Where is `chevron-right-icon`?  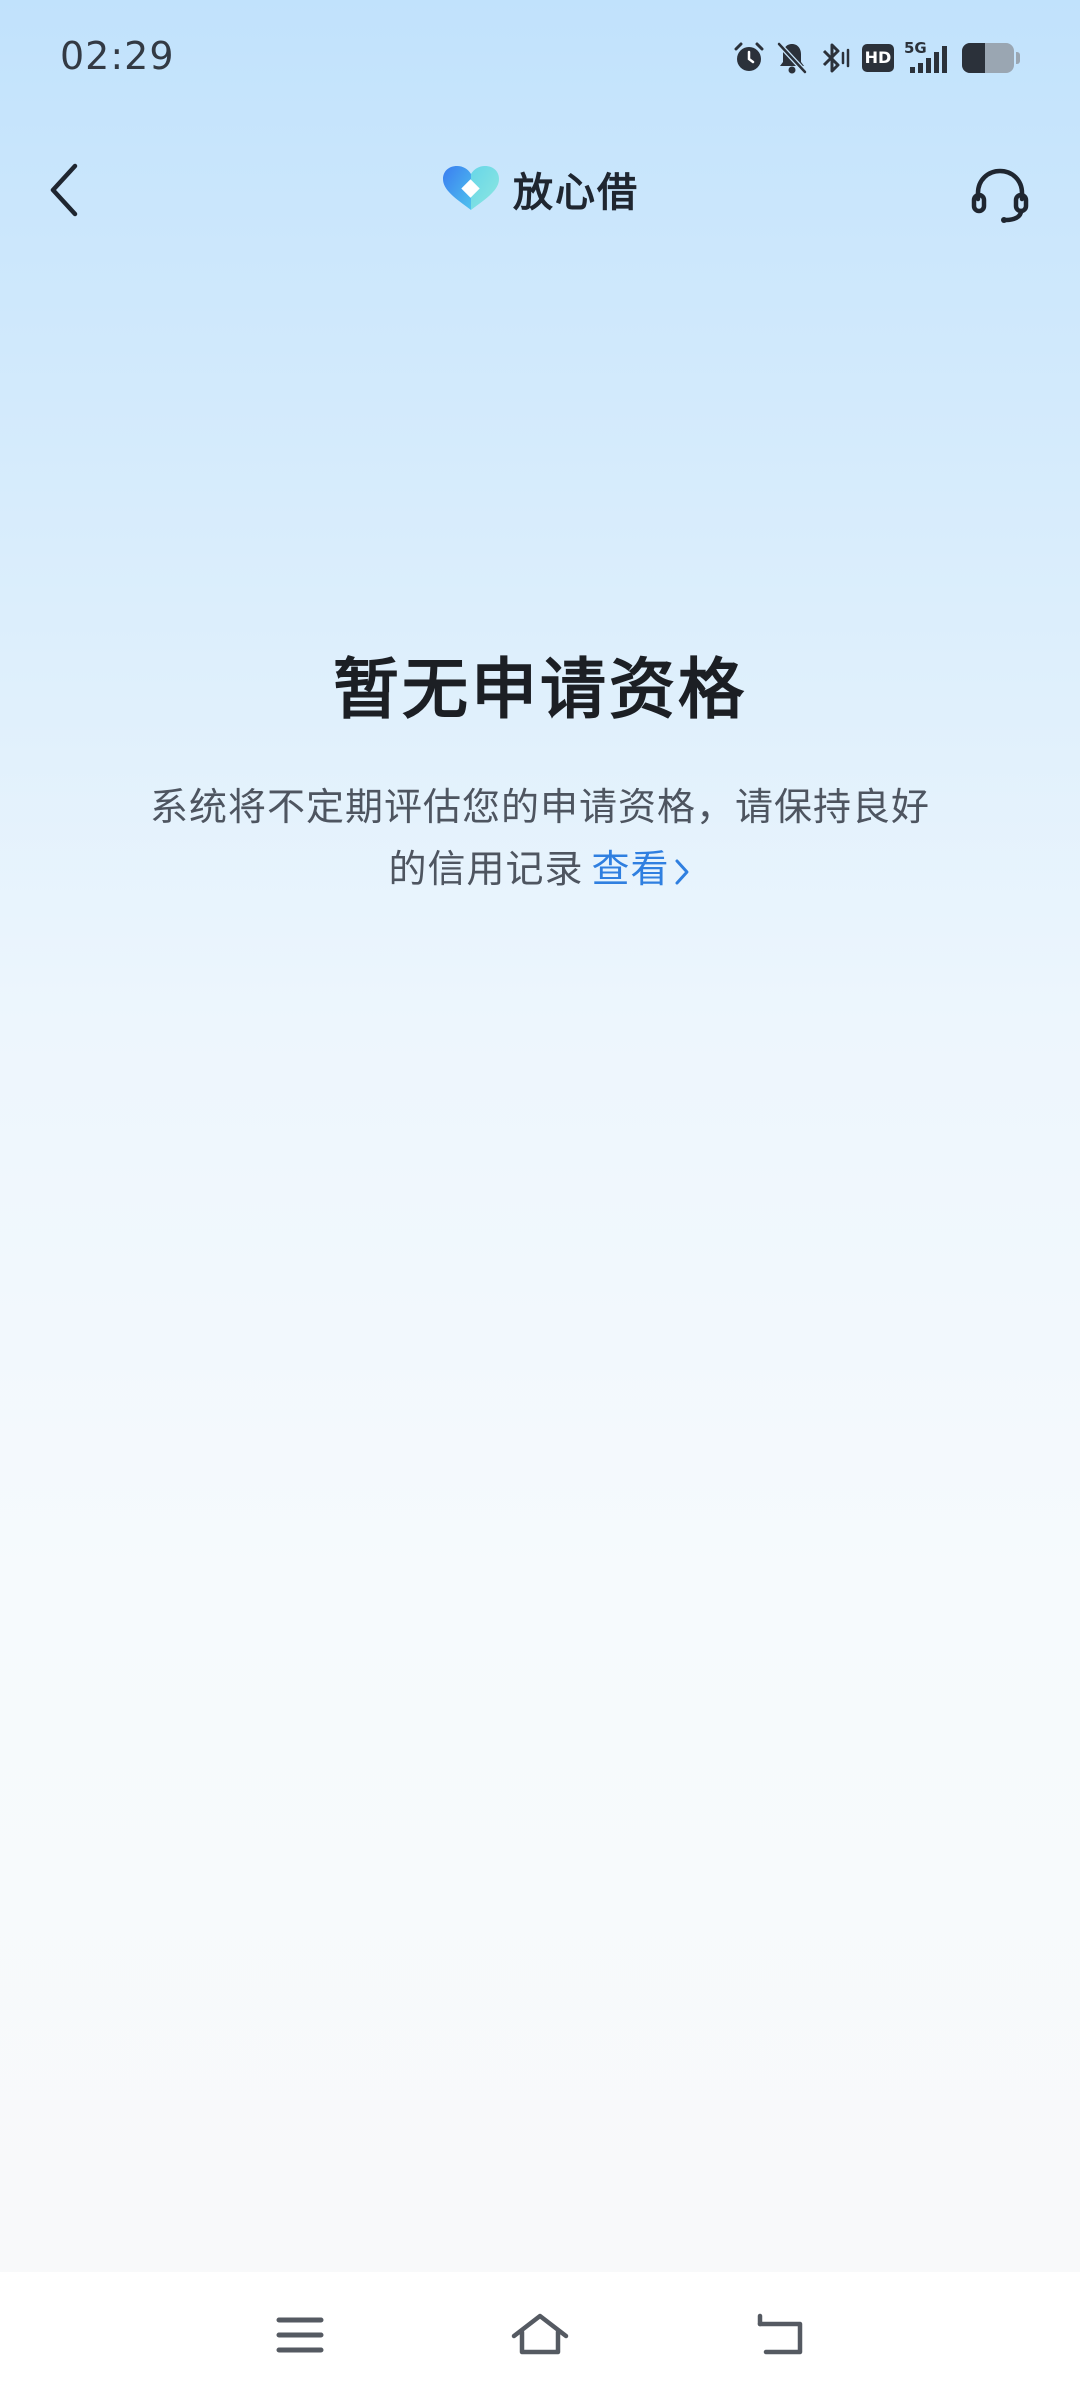
chevron-right-icon is located at coordinates (682, 871).